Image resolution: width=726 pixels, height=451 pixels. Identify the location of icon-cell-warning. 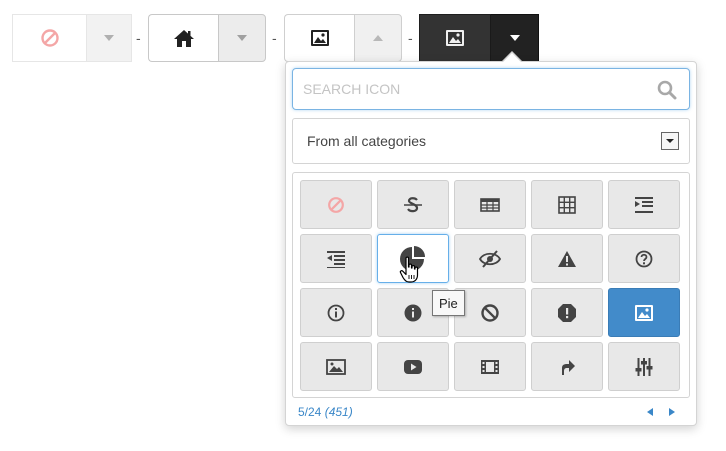
(567, 258).